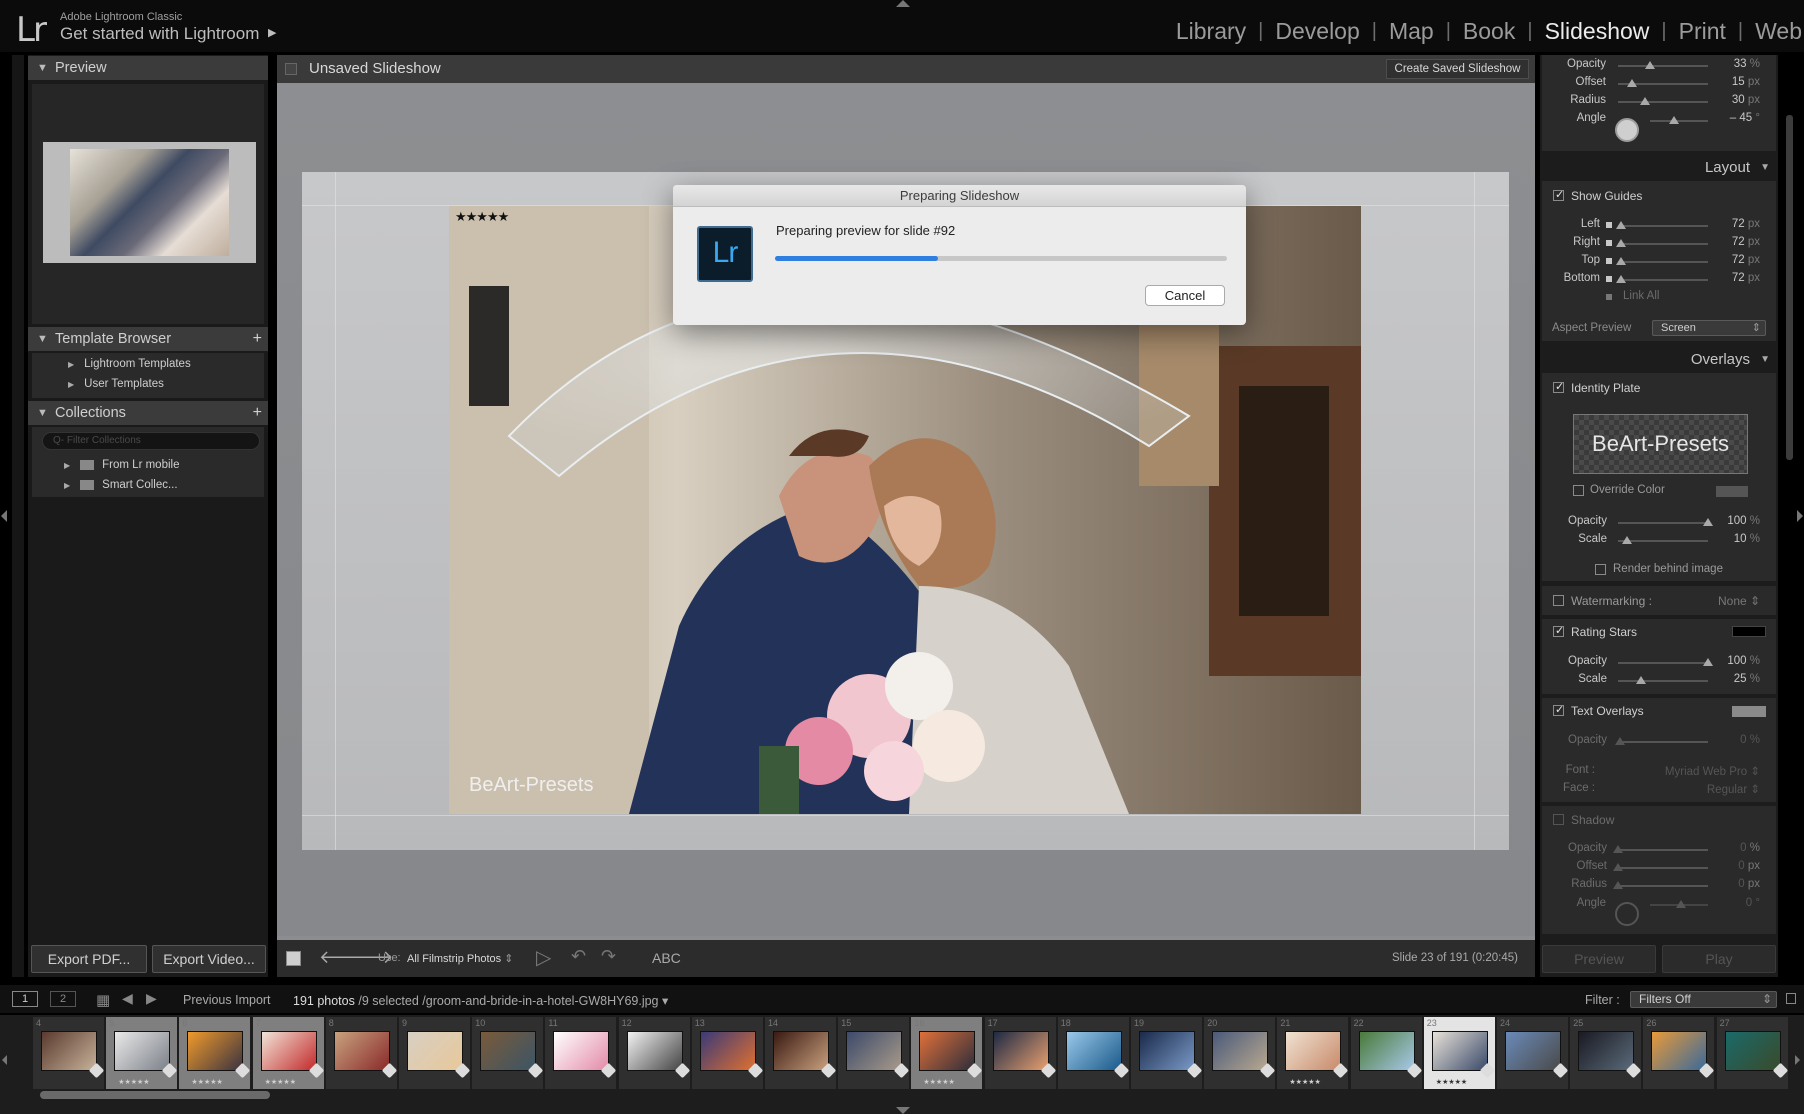  I want to click on text-shadow-radius-value: 0 px, so click(1736, 884).